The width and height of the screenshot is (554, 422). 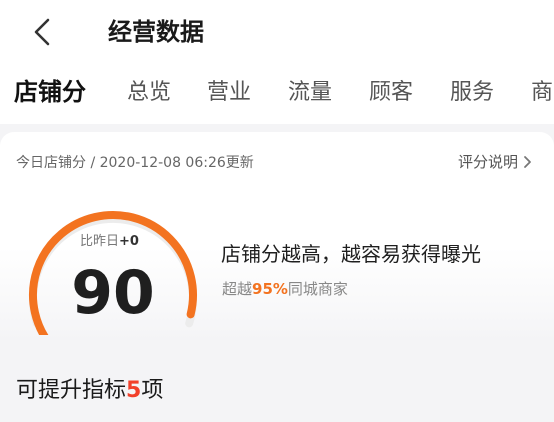 What do you see at coordinates (391, 93) in the screenshot?
I see `tab-customers: 顾客` at bounding box center [391, 93].